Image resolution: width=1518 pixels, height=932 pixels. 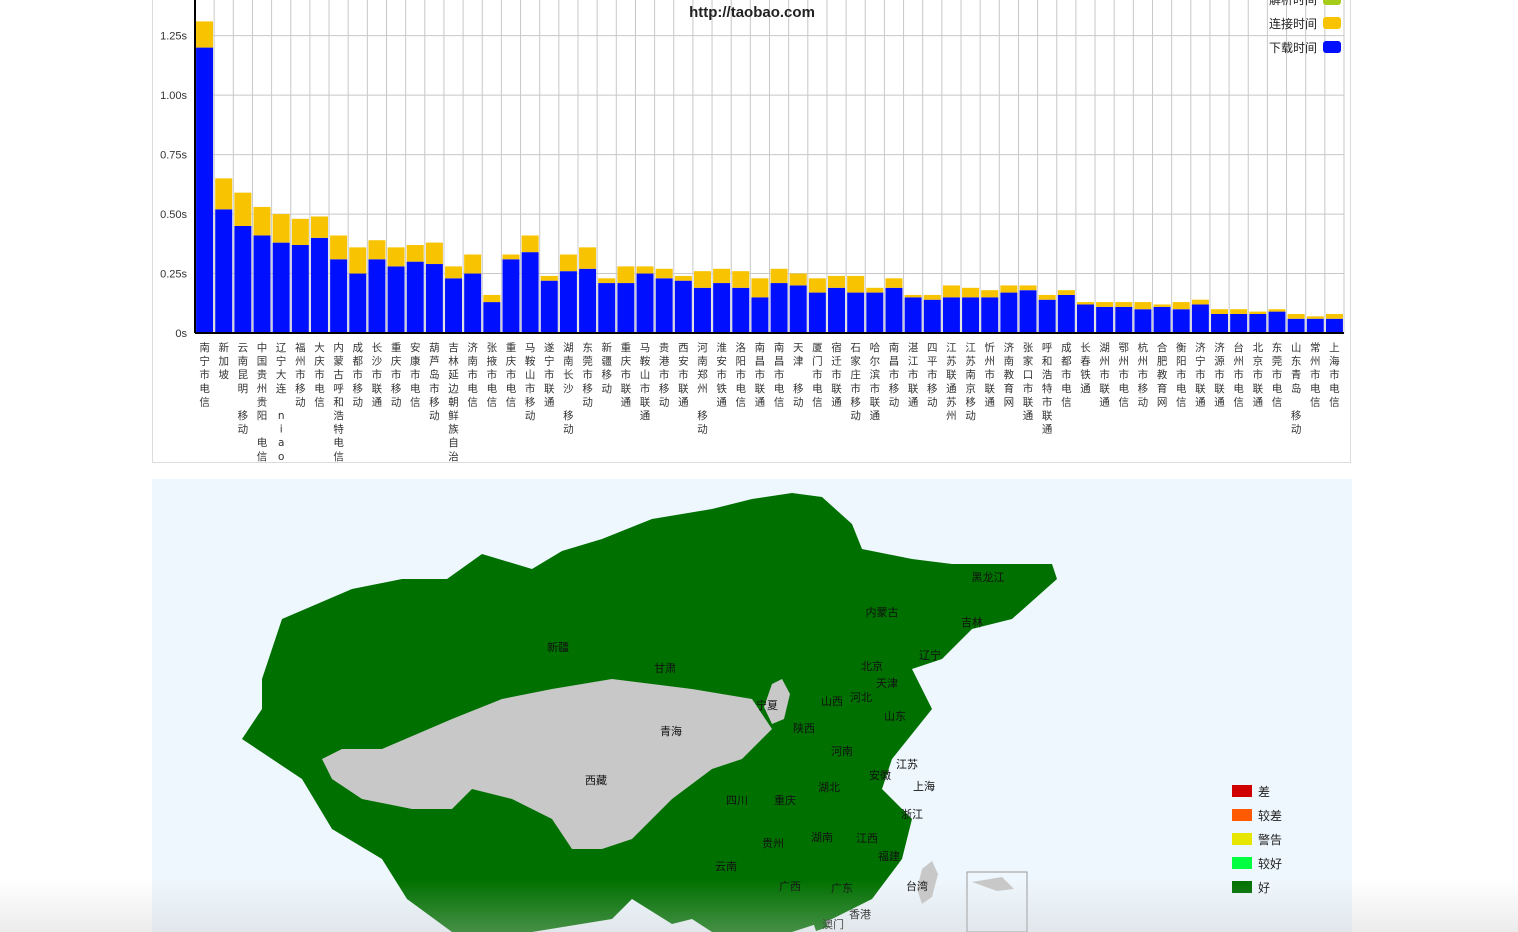 I want to click on x-tick-label: 天津 移动, so click(x=798, y=375).